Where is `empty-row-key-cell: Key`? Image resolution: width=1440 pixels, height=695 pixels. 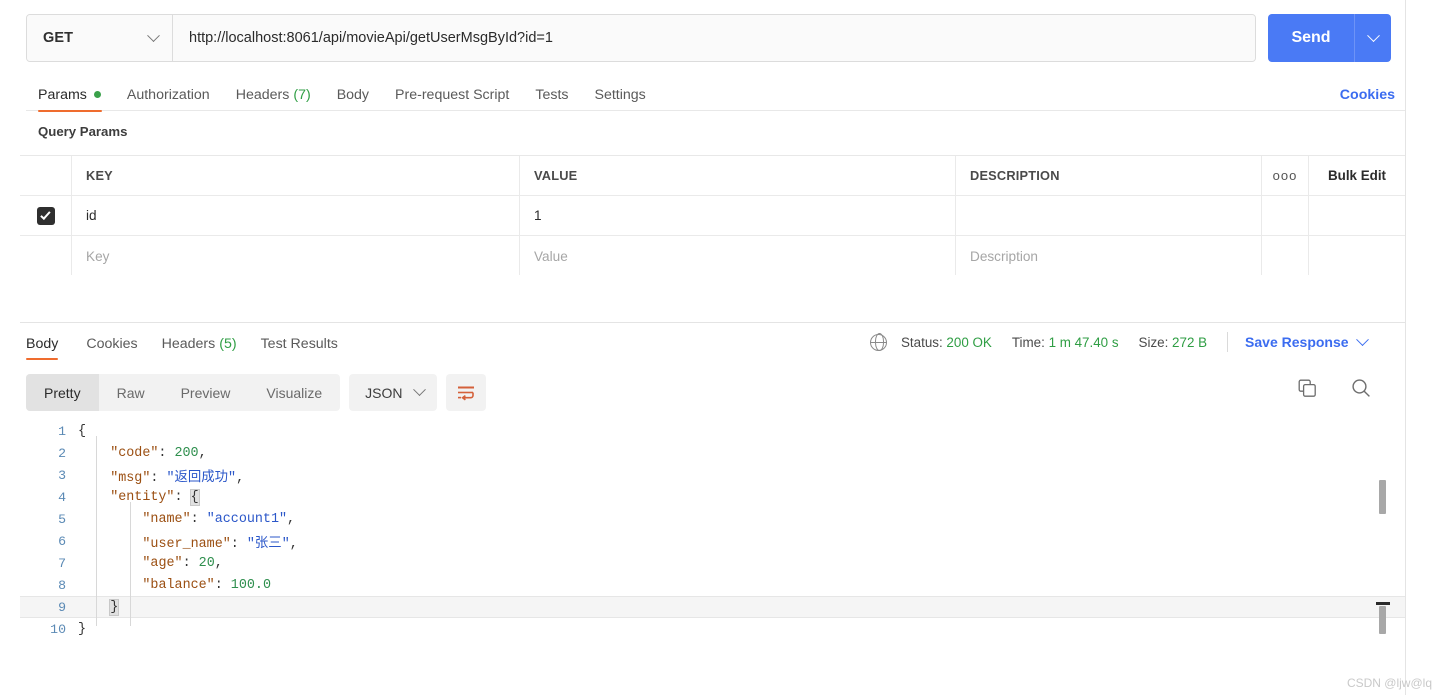
empty-row-key-cell: Key is located at coordinates (296, 256).